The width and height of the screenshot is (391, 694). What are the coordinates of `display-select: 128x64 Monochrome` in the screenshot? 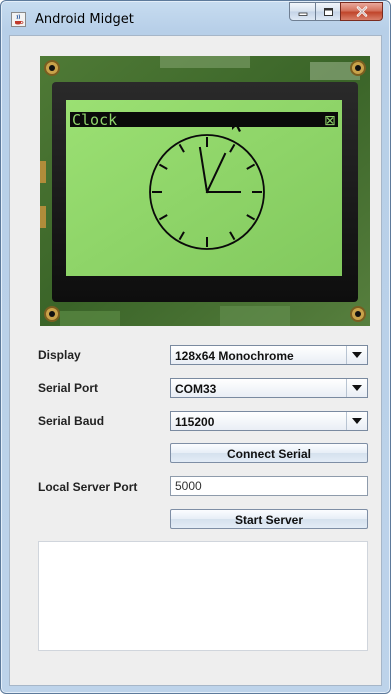 It's located at (269, 355).